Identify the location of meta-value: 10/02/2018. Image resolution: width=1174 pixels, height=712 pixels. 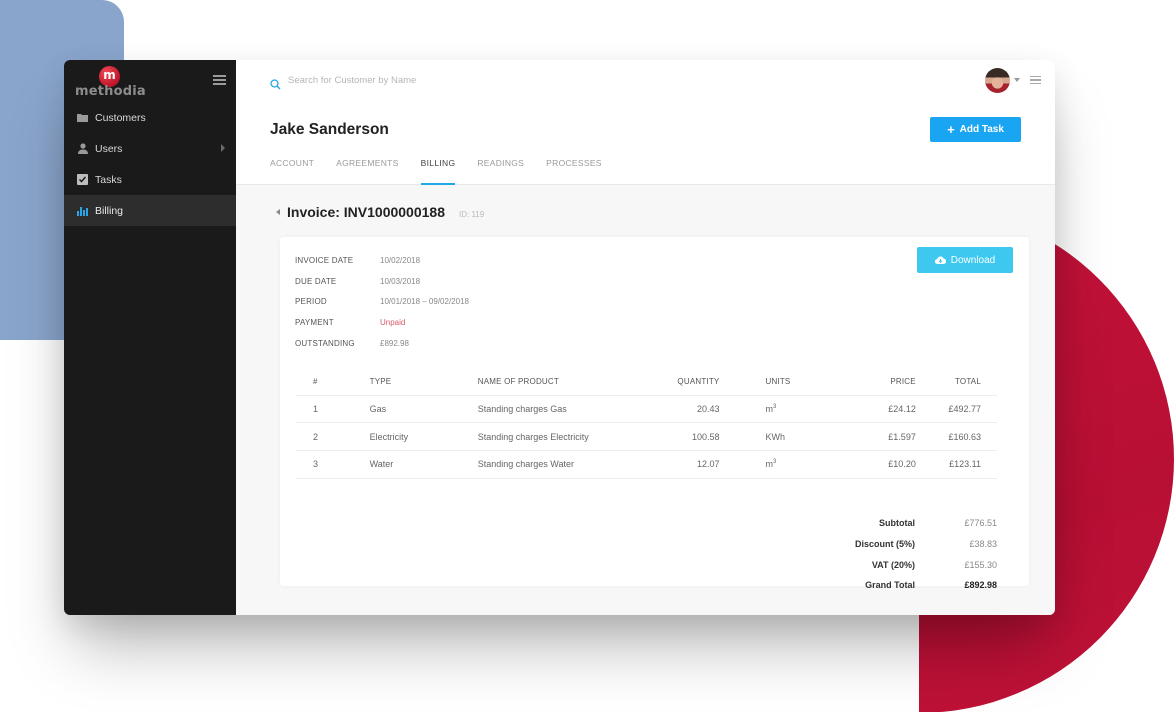
(400, 260).